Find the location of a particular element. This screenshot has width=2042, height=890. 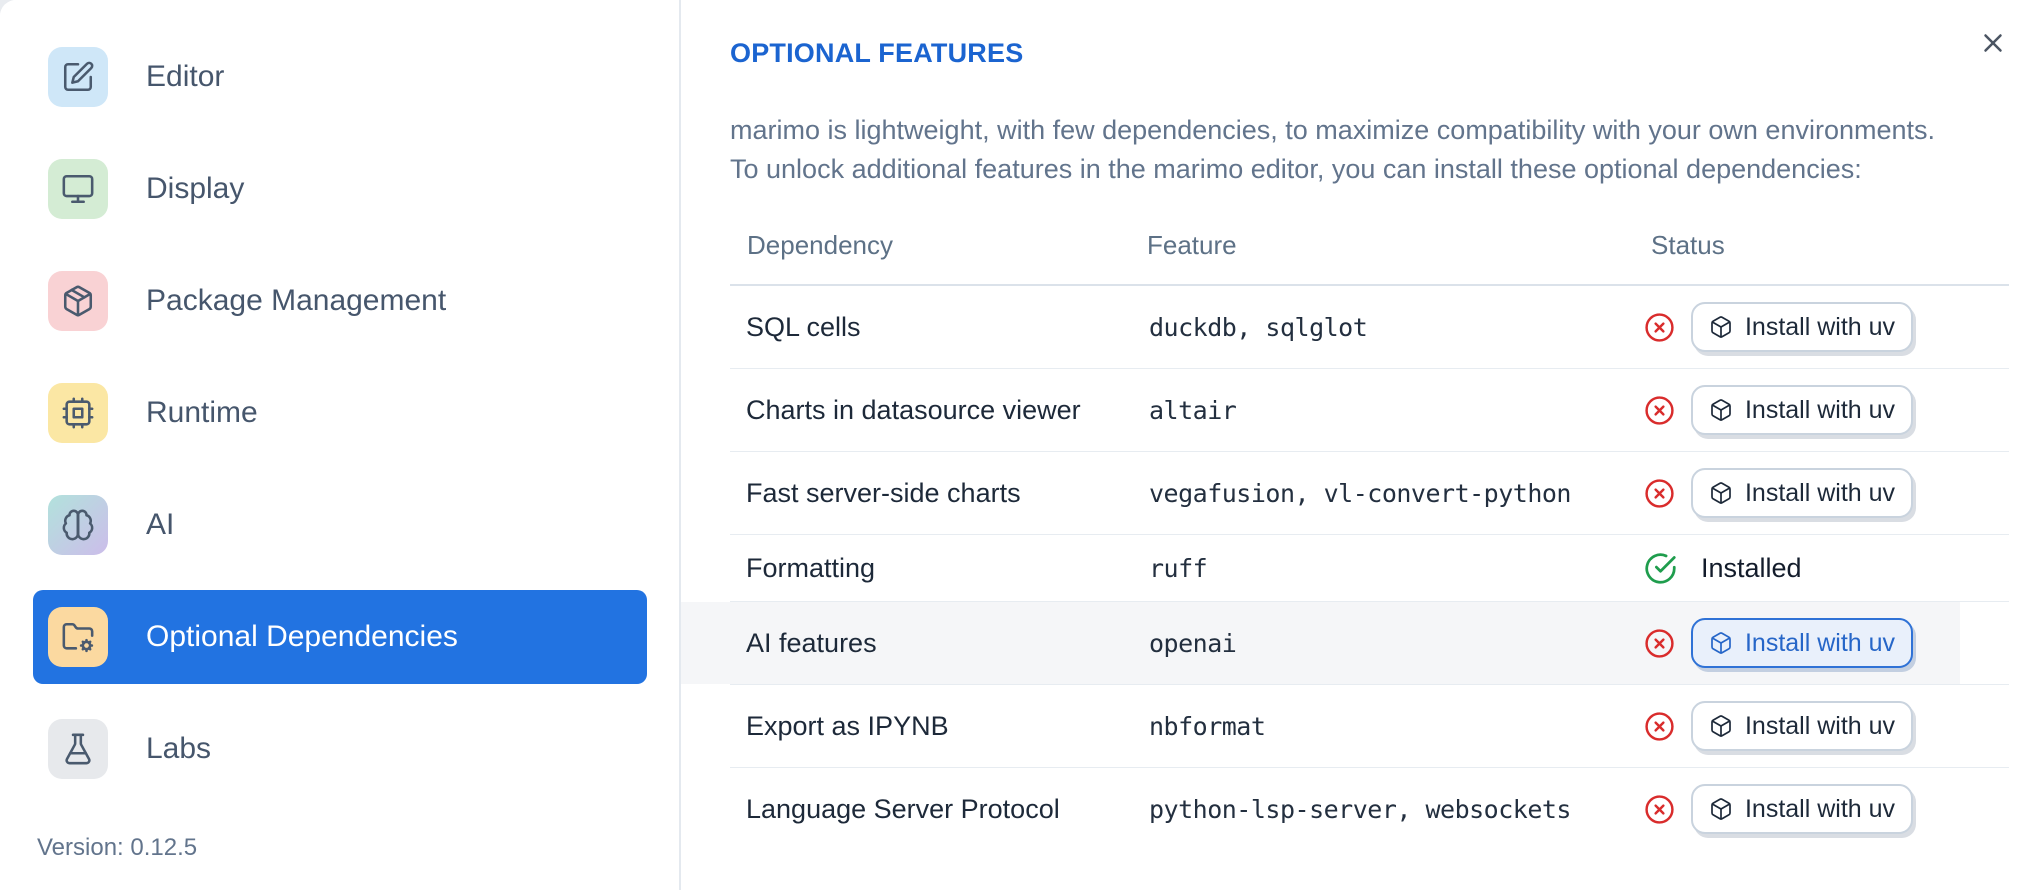

sidebar-item-label: Package Management is located at coordinates (296, 300).